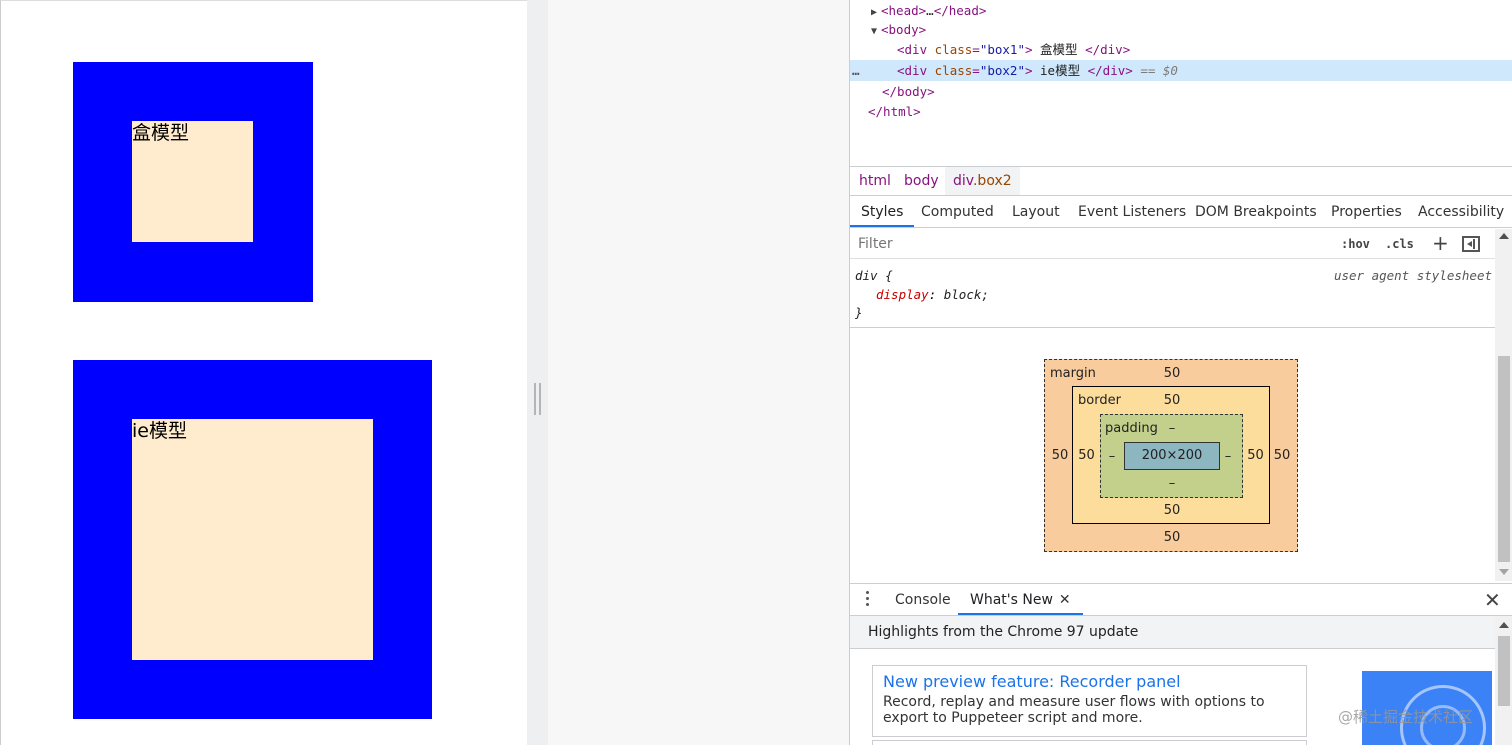 The height and width of the screenshot is (745, 1512). I want to click on rule-declaration: display: block;, so click(932, 295).